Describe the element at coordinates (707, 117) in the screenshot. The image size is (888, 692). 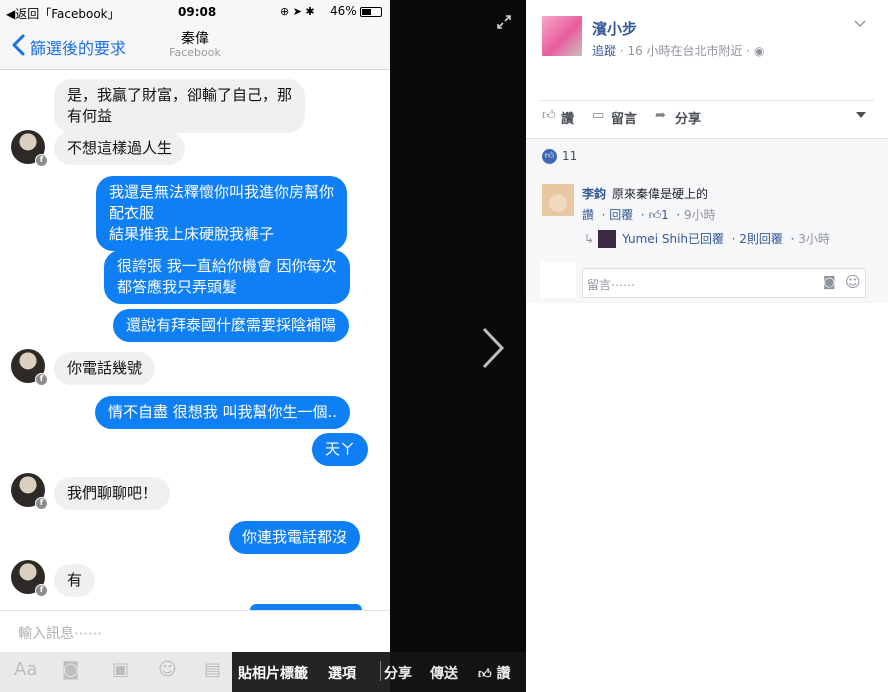
I see `post-actions: 👍︎ 讚 ▭ 留言 ➦ 分享` at that location.